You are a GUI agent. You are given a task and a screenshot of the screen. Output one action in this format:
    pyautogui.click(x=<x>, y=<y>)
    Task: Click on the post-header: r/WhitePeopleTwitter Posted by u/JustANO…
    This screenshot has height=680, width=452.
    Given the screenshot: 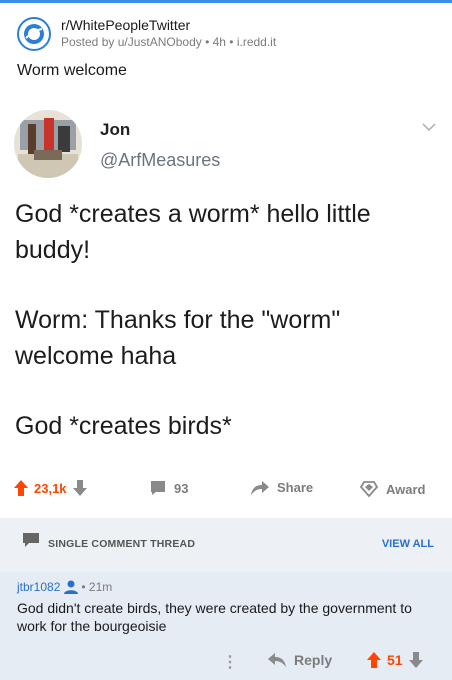 What is the action you would take?
    pyautogui.click(x=146, y=34)
    